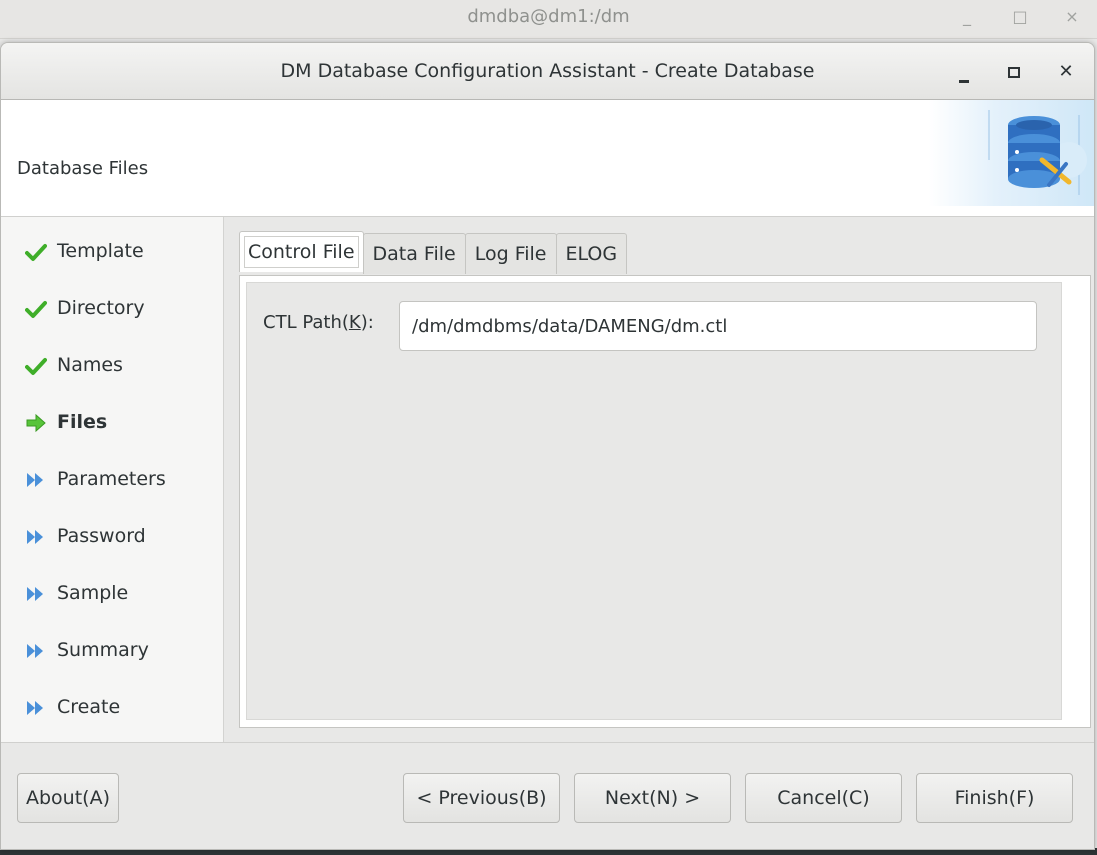  I want to click on tab-control-file: Control File, so click(301, 251).